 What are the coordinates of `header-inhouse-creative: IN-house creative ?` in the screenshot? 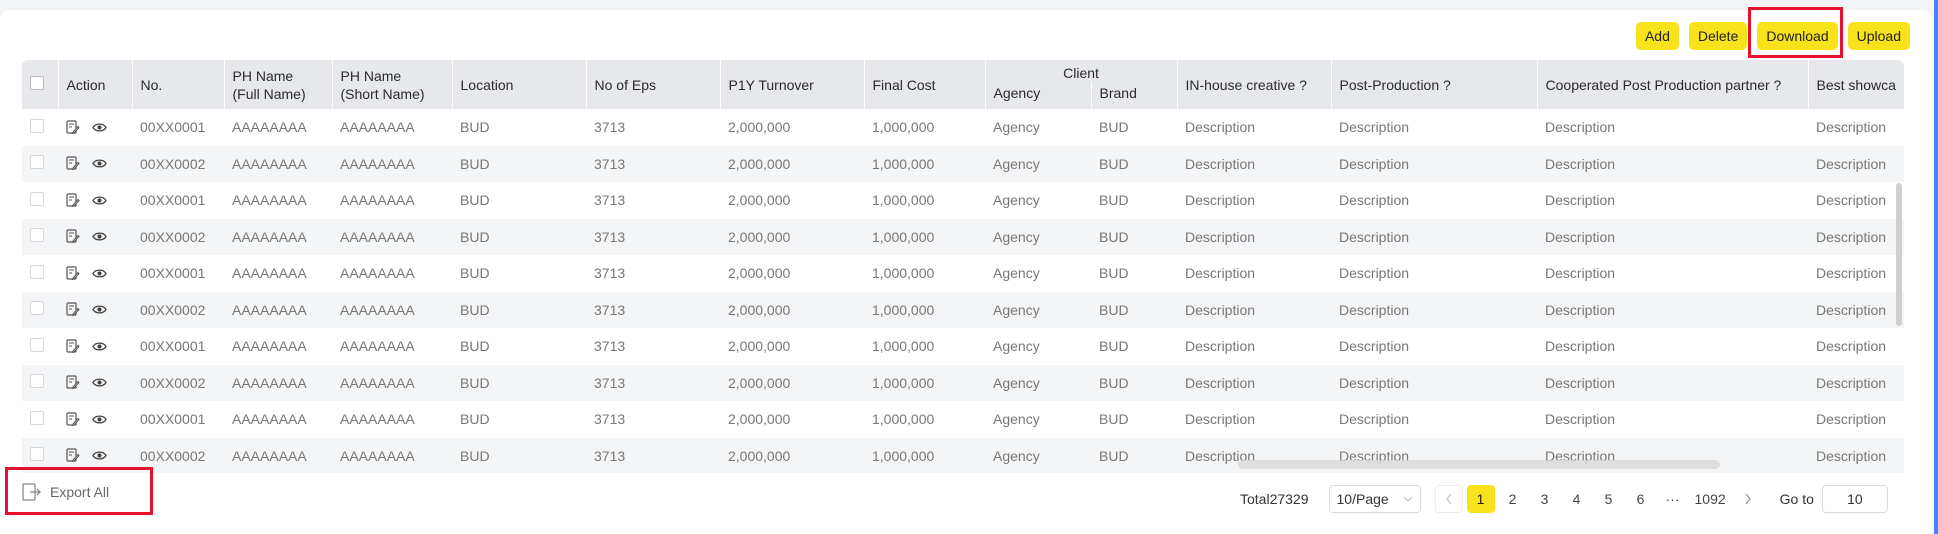 It's located at (1254, 84).